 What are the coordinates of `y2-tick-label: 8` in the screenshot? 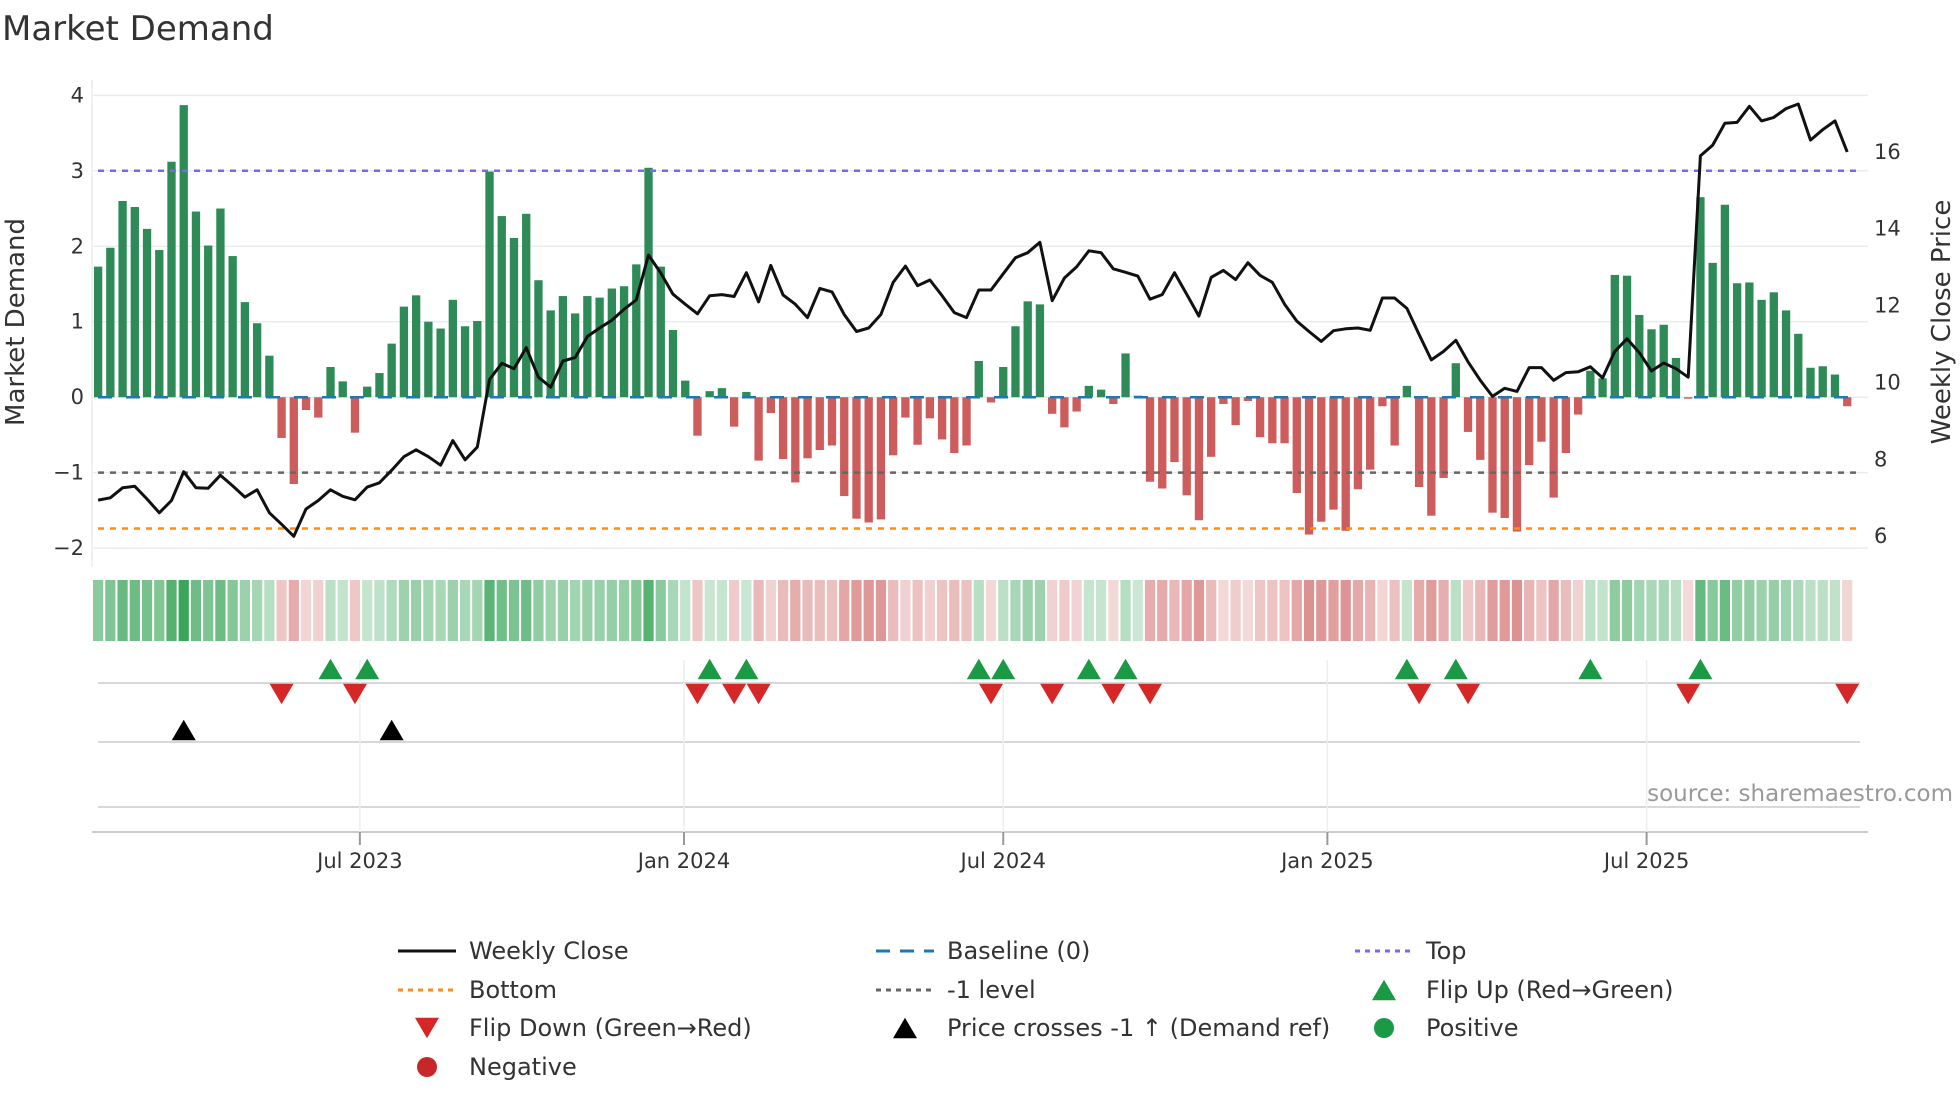 It's located at (1880, 459).